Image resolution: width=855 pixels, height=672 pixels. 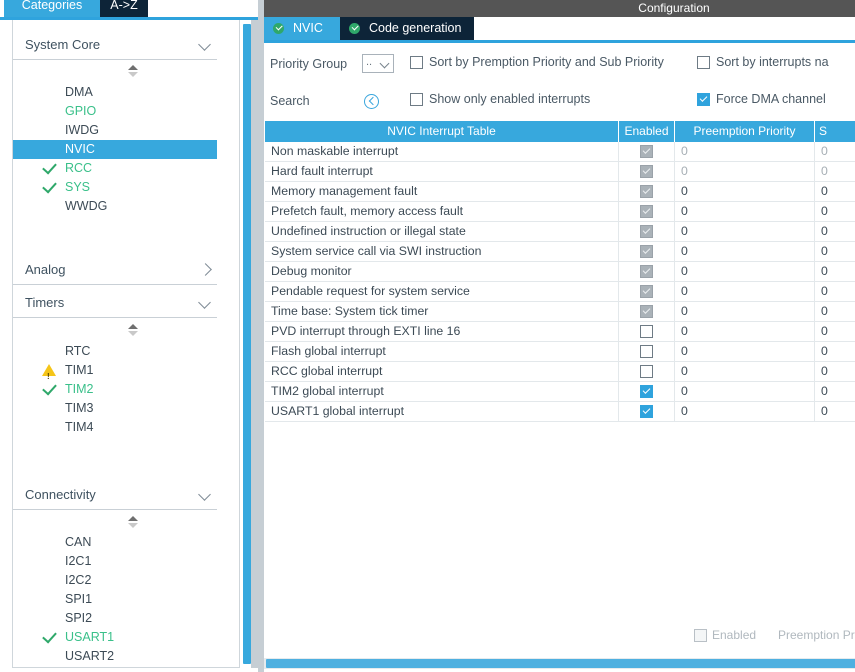 I want to click on peripheral-item-can: CAN, so click(x=115, y=542).